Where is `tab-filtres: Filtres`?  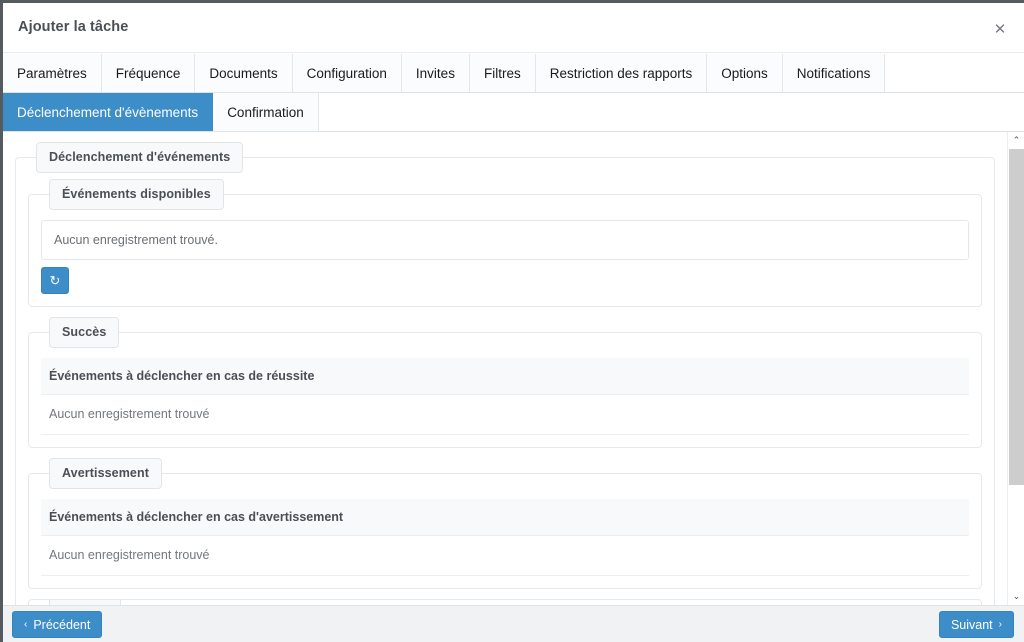 tab-filtres: Filtres is located at coordinates (502, 73).